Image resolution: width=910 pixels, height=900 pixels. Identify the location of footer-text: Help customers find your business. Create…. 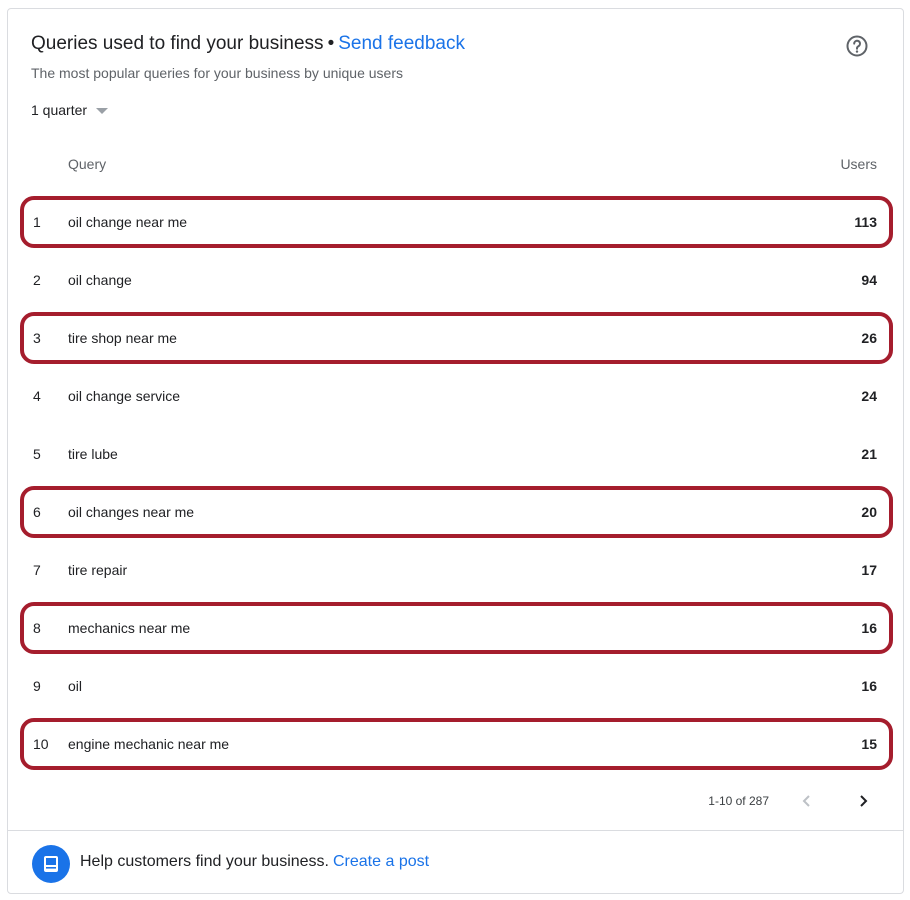
(254, 862).